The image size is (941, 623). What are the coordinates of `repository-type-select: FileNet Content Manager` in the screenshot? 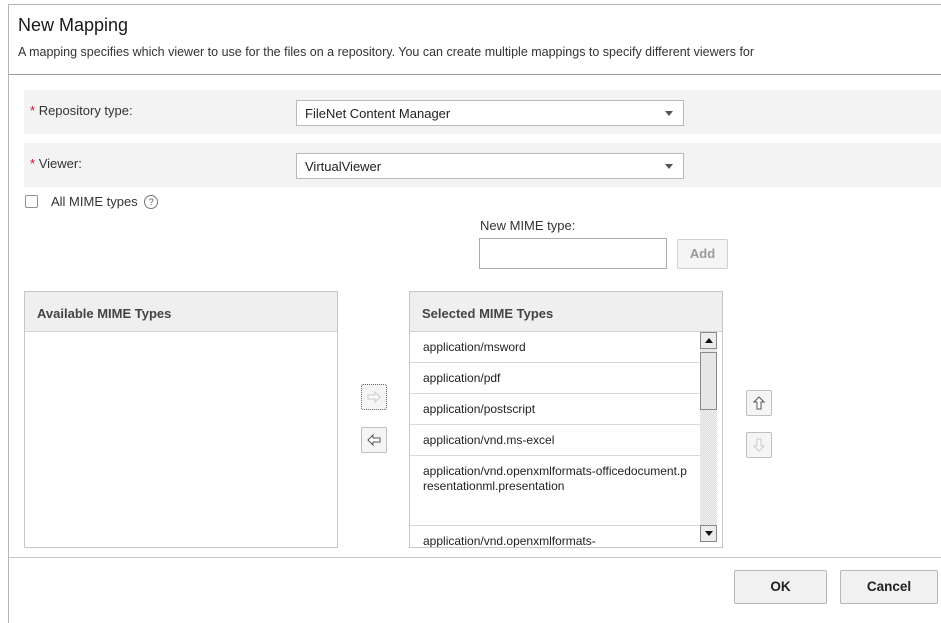 It's located at (490, 113).